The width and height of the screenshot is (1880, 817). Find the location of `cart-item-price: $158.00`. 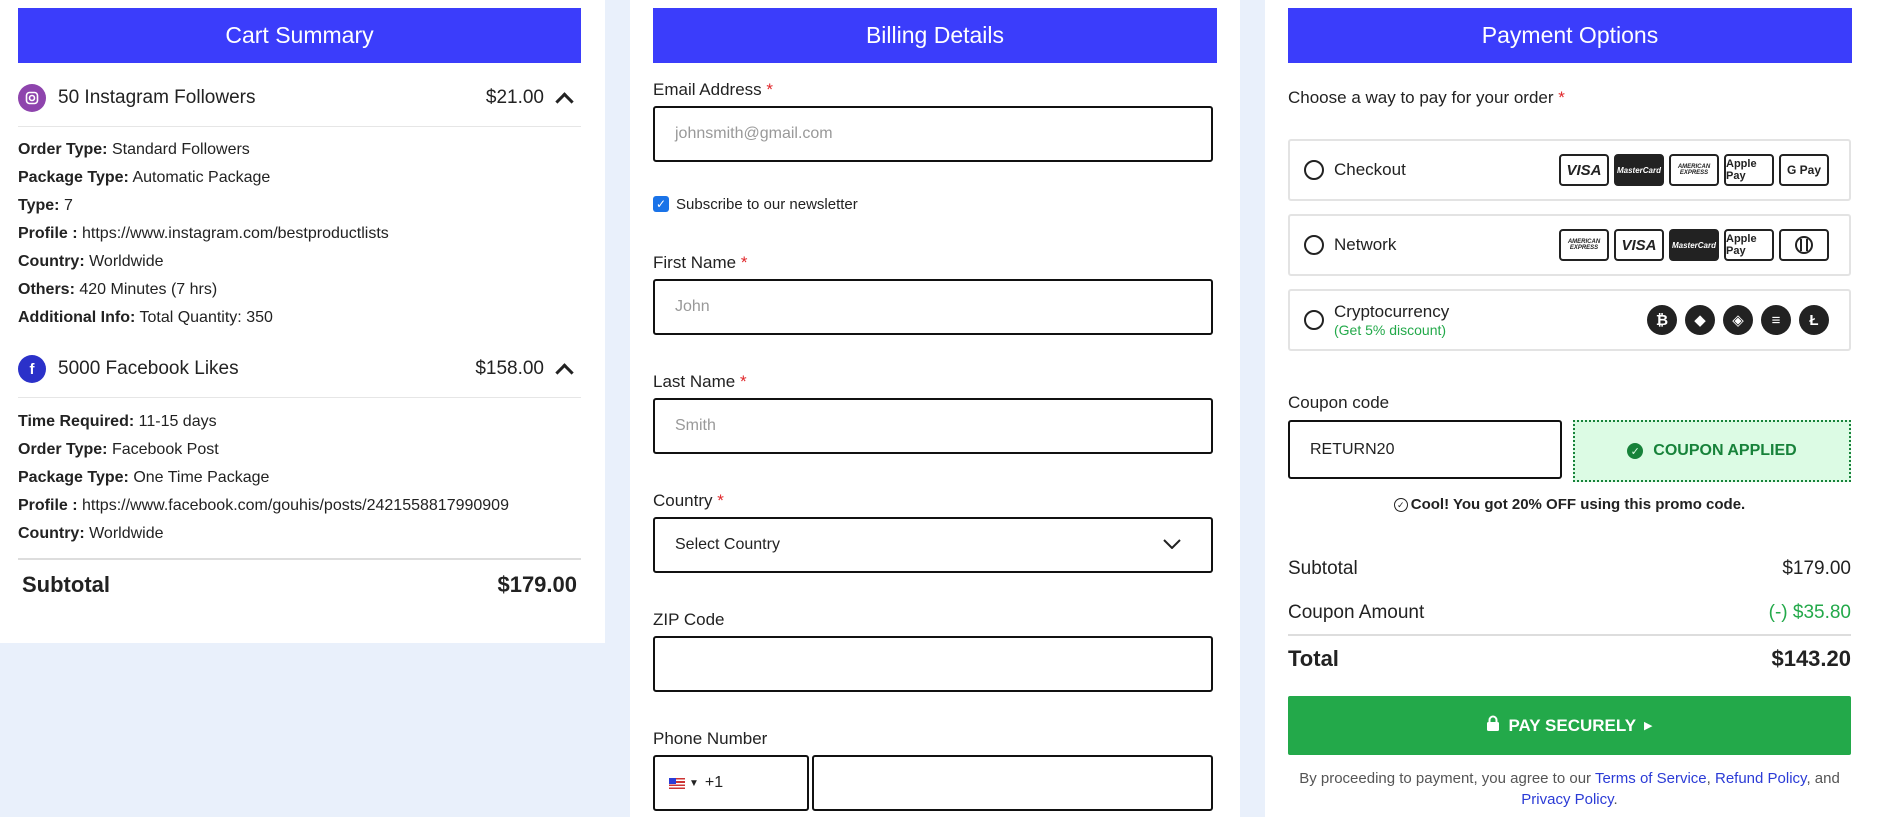

cart-item-price: $158.00 is located at coordinates (509, 368).